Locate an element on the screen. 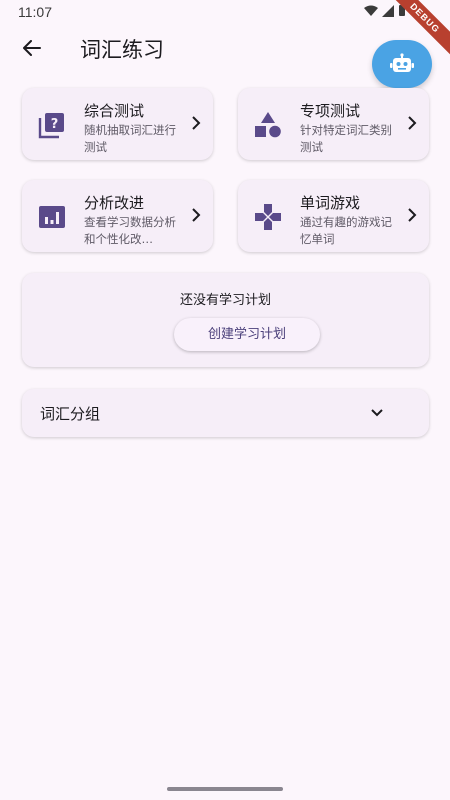 Image resolution: width=450 pixels, height=800 pixels. card-title: 单词游戏 is located at coordinates (330, 203).